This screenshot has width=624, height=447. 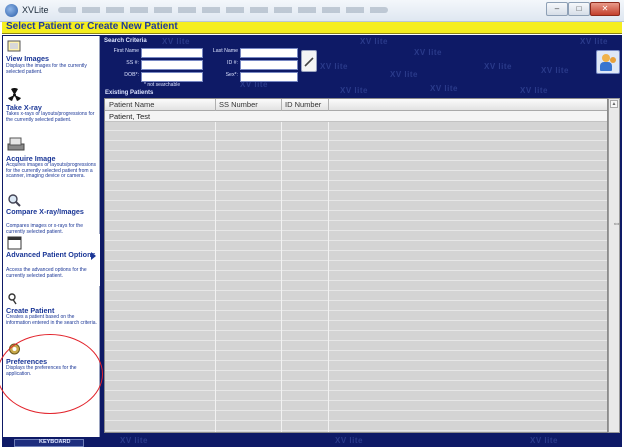 What do you see at coordinates (14, 243) in the screenshot?
I see `window-icon` at bounding box center [14, 243].